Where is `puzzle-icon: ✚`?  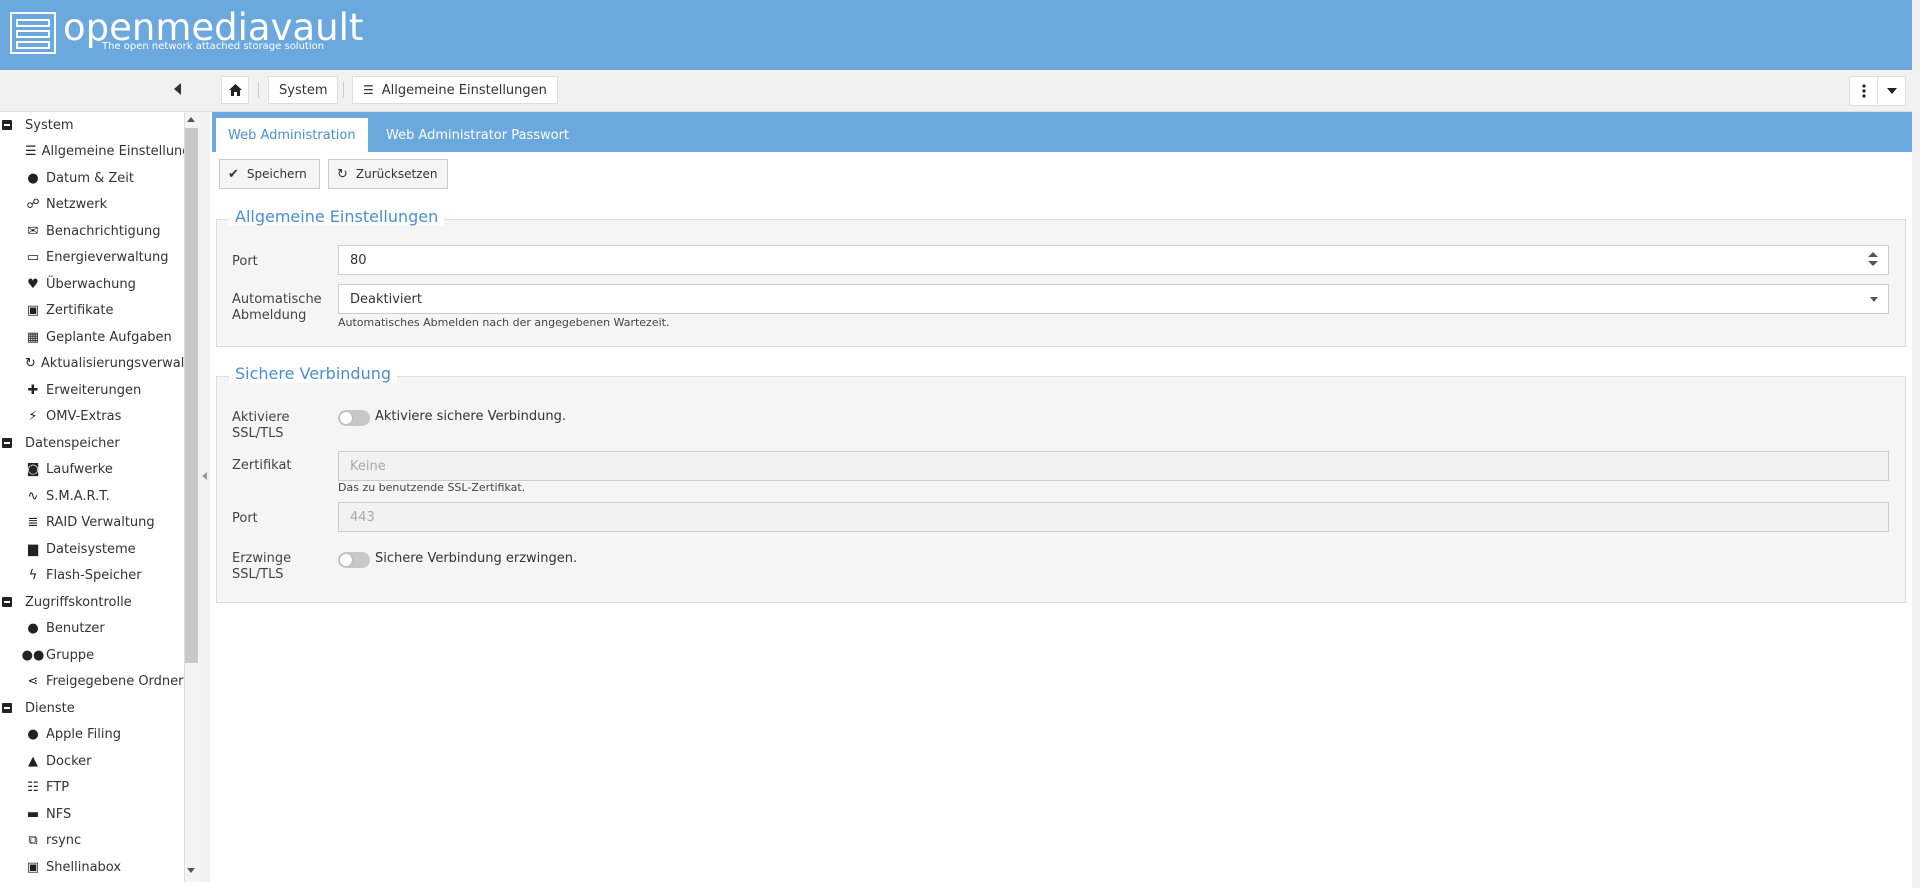 puzzle-icon: ✚ is located at coordinates (33, 390).